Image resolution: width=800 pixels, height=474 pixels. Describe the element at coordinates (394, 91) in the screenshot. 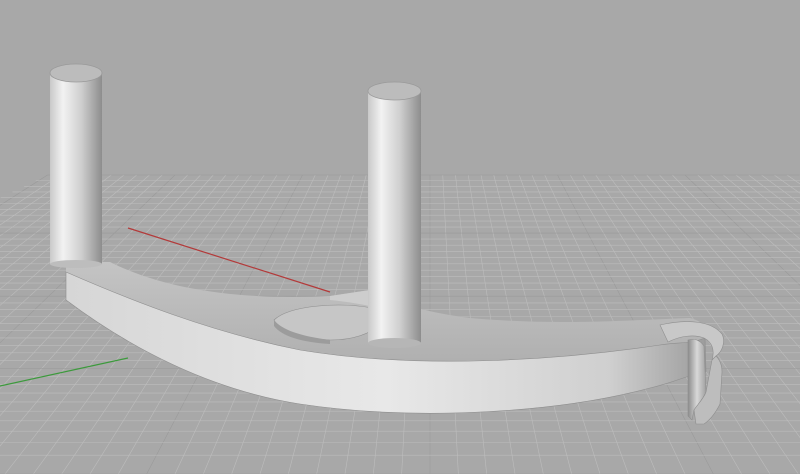

I see `right-post-cap` at that location.